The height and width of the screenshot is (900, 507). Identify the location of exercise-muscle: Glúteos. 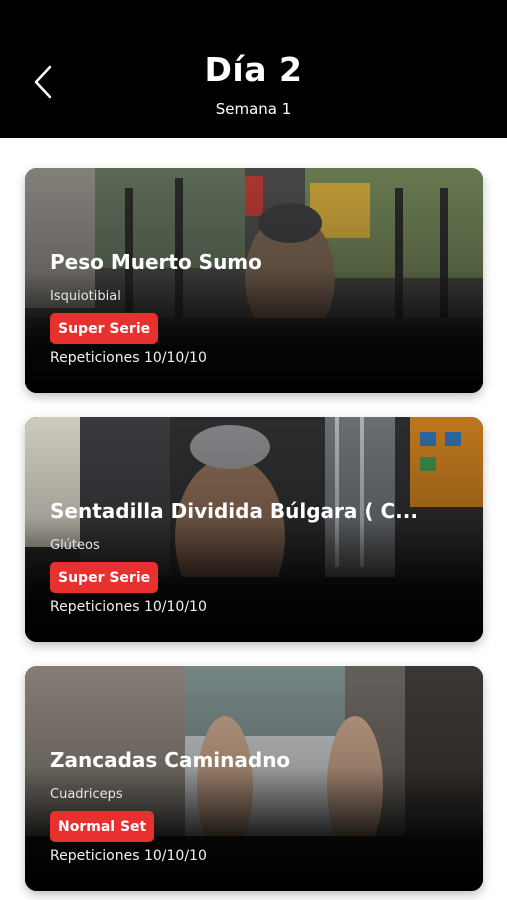
(75, 545).